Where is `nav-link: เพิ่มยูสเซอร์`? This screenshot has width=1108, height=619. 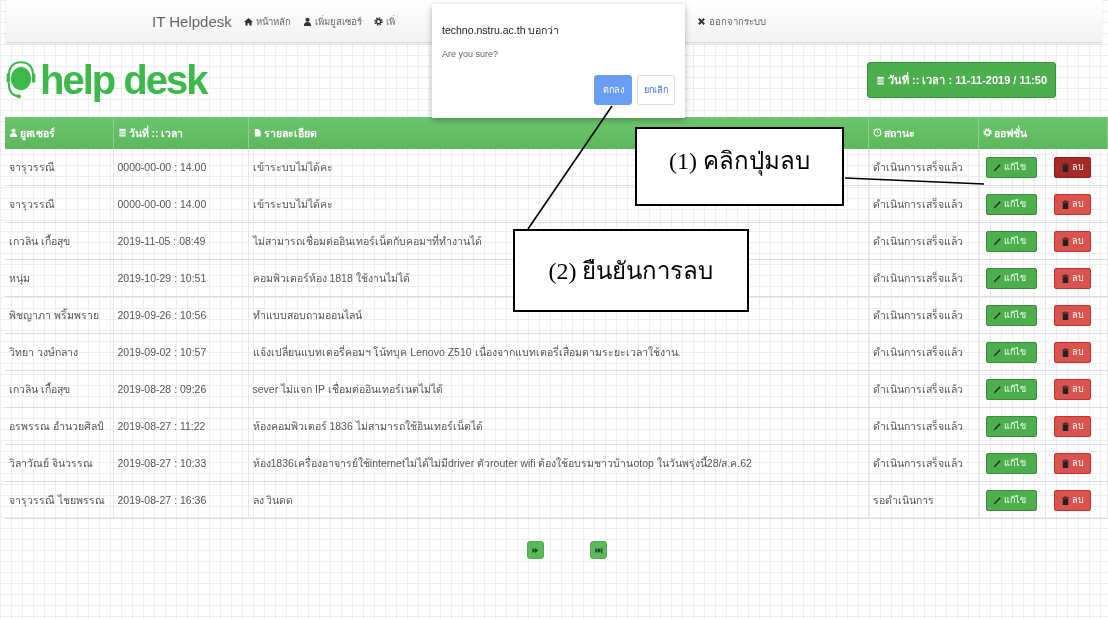
nav-link: เพิ่มยูสเซอร์ is located at coordinates (332, 21).